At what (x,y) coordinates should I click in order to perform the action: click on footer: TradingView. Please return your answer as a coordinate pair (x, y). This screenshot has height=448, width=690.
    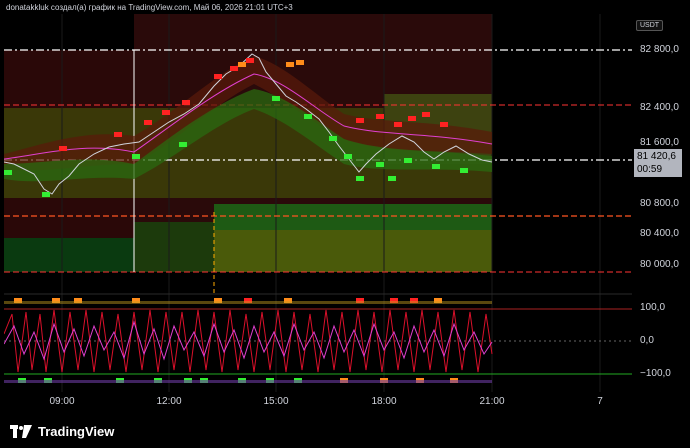
    Looking at the image, I should click on (345, 431).